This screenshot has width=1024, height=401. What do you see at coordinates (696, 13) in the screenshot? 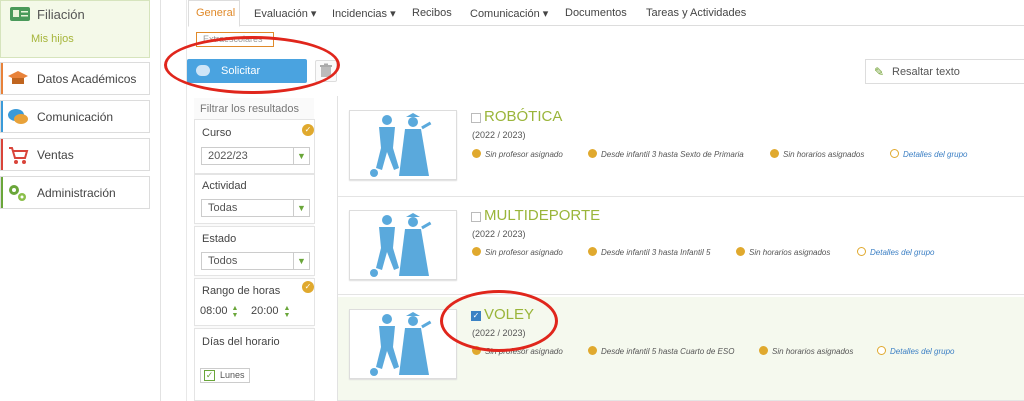
I see `tab-tareas-actividades: Tareas y Actividades` at bounding box center [696, 13].